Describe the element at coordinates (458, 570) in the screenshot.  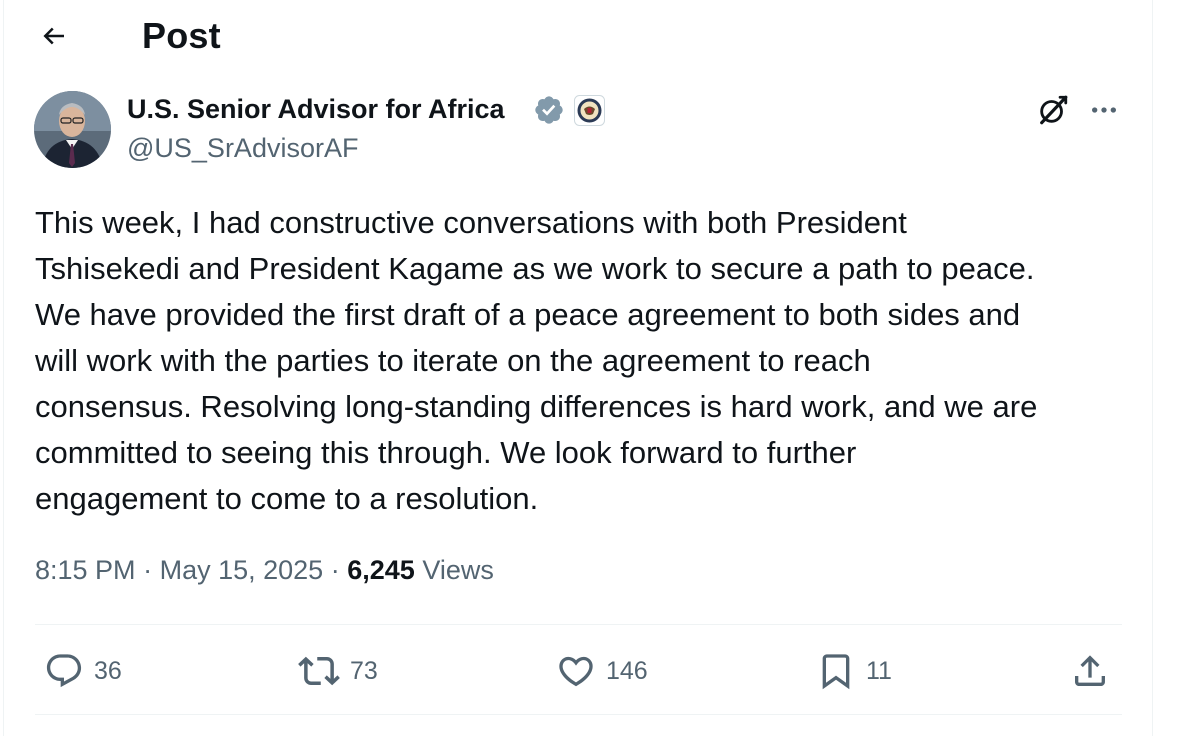
I see `views-label: Views` at that location.